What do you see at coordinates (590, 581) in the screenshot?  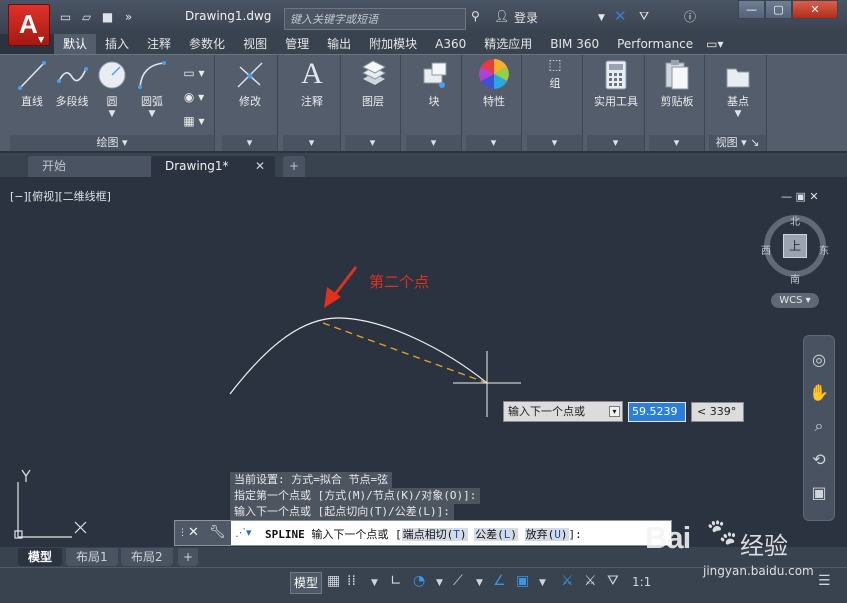 I see `auto-scale-icon: ⚔` at bounding box center [590, 581].